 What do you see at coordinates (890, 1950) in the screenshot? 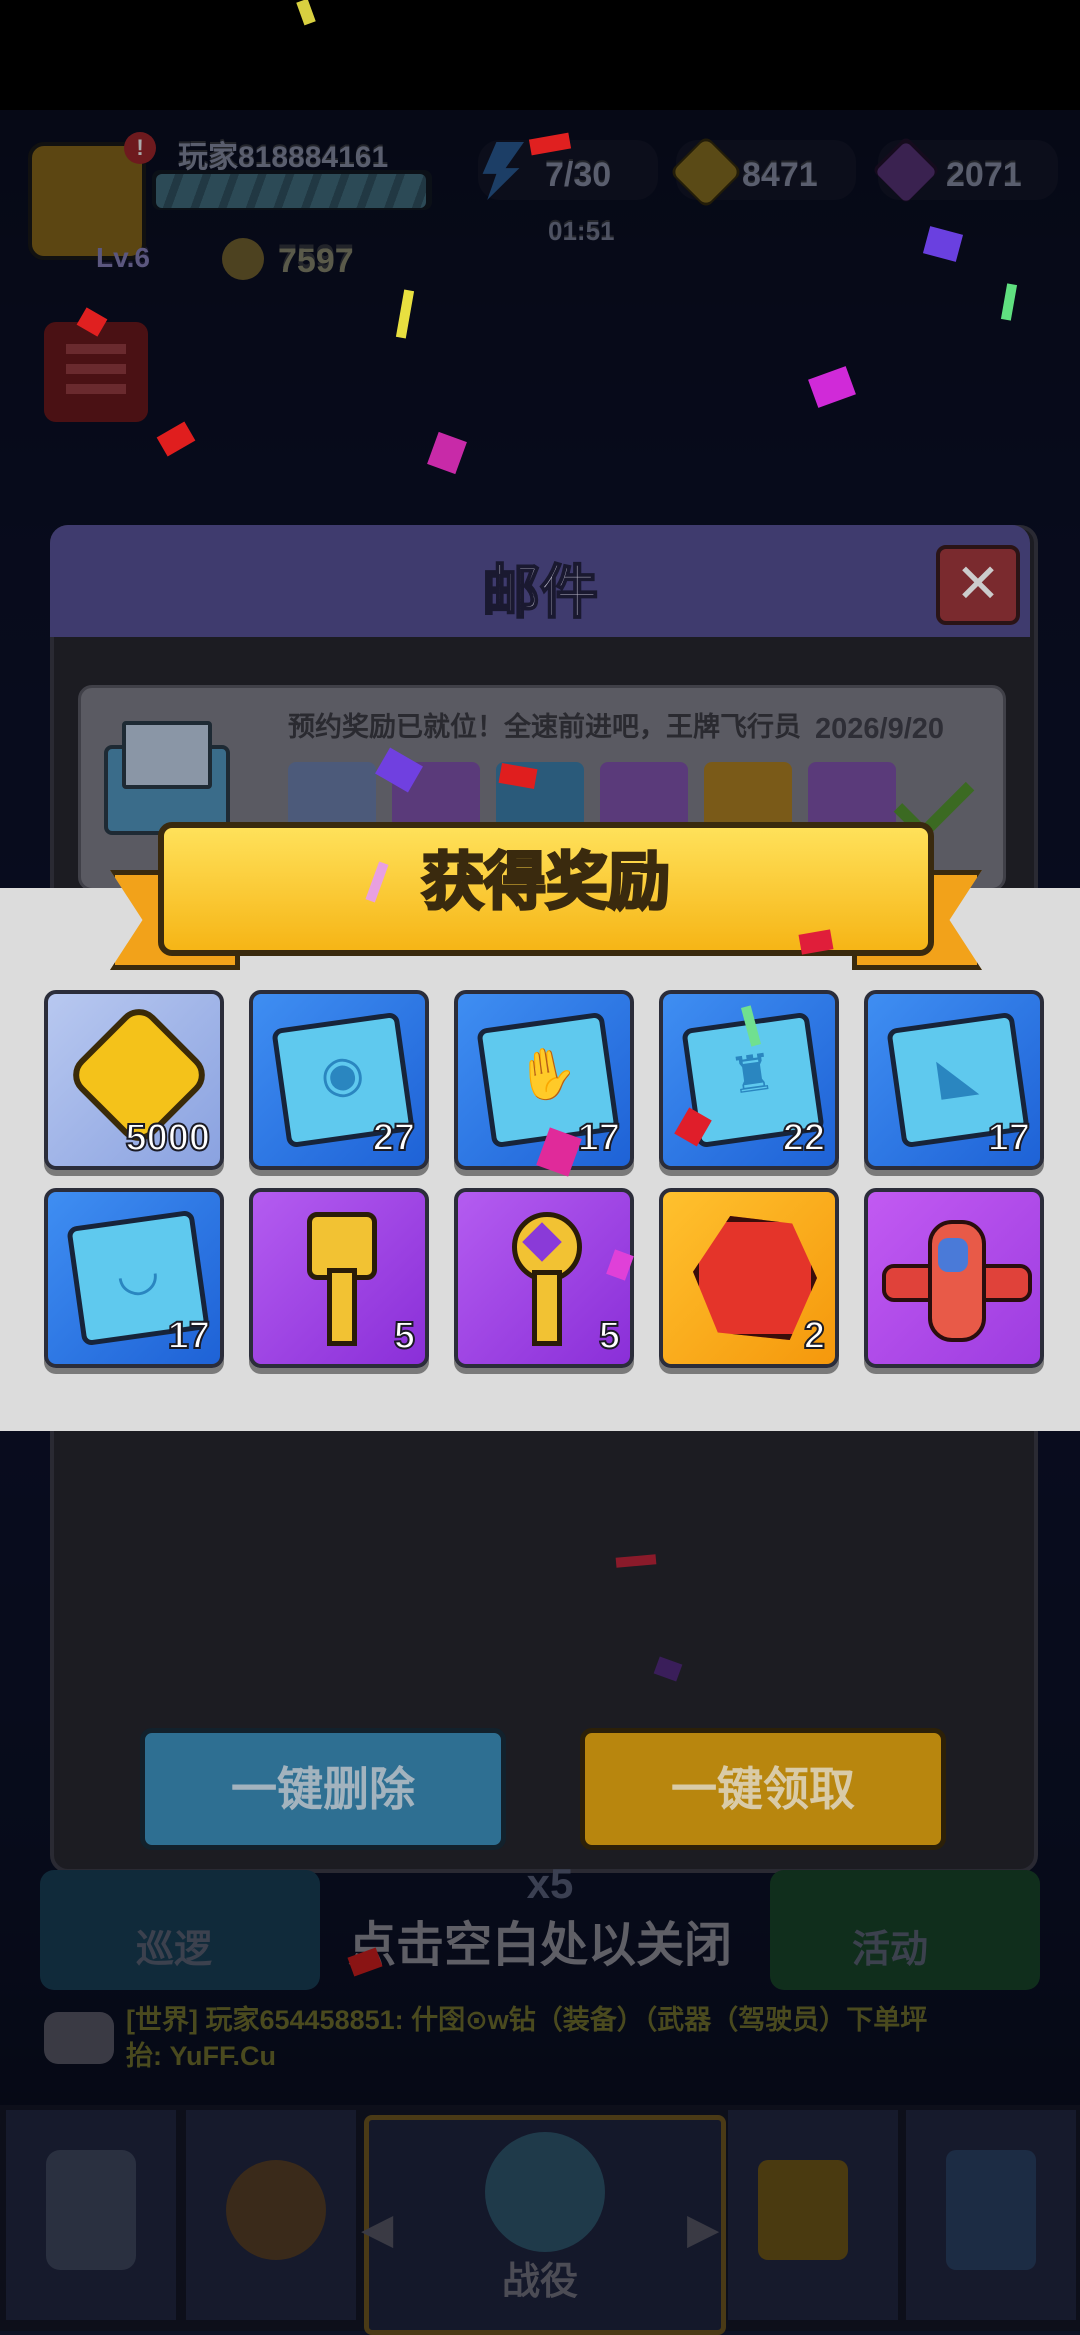
I see `event-label: 活动` at bounding box center [890, 1950].